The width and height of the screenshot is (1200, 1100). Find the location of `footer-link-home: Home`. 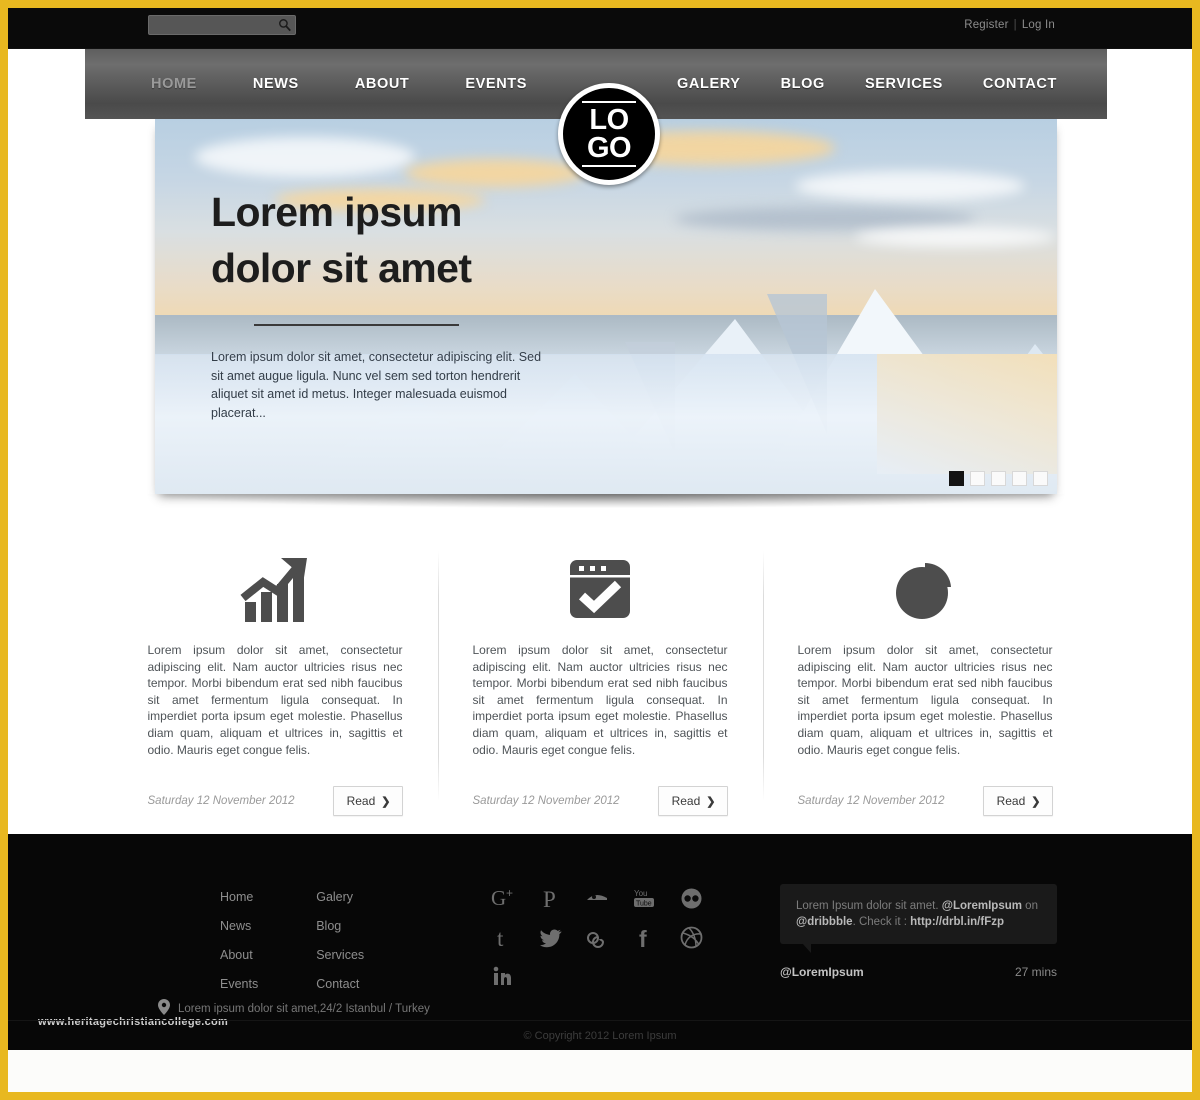

footer-link-home: Home is located at coordinates (239, 897).